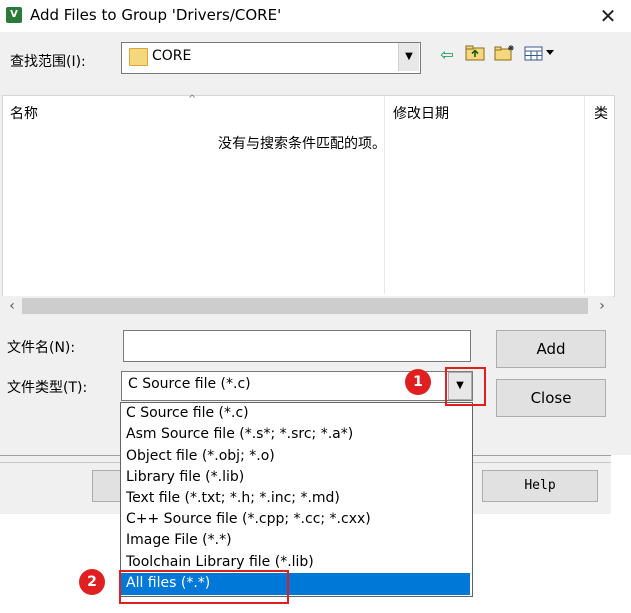 The width and height of the screenshot is (631, 613). I want to click on dropdown-option: Text file (*.txt; *.h; *.inc; *.md), so click(296, 498).